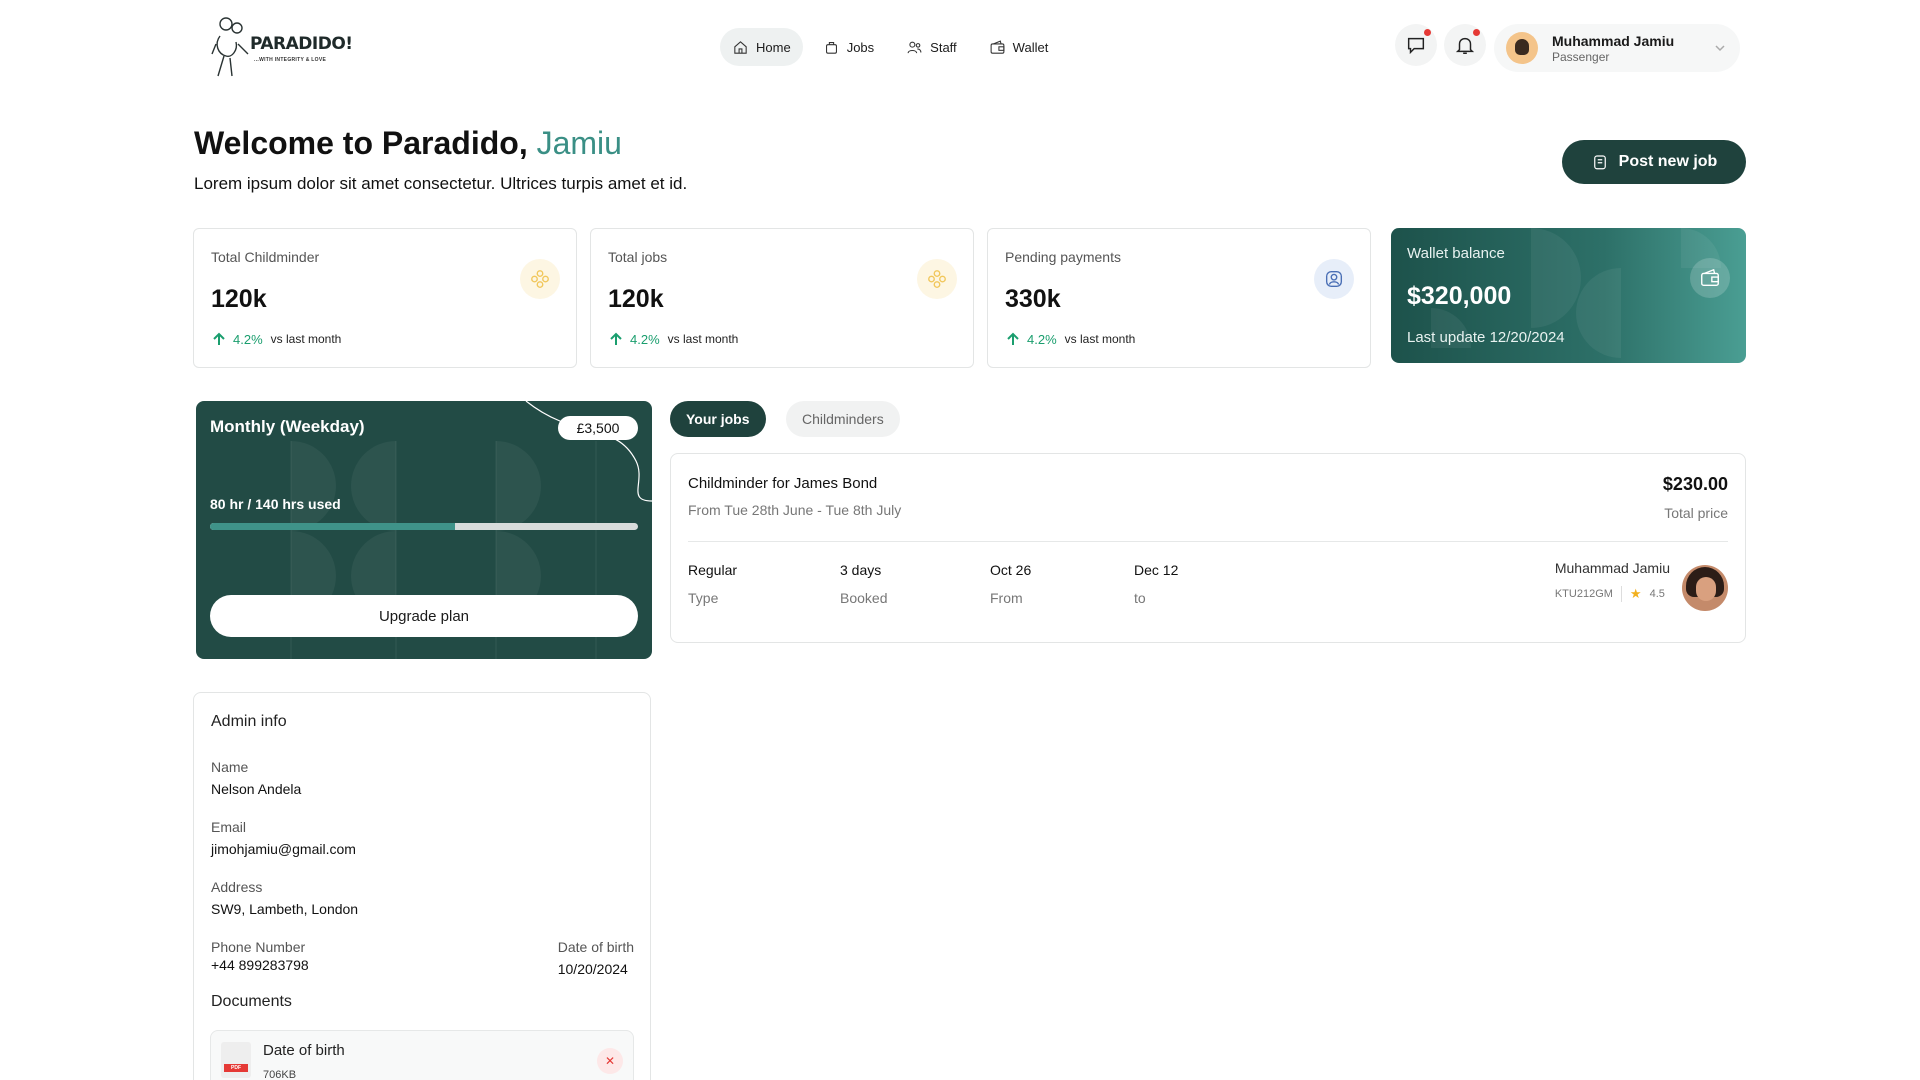  I want to click on nav-jobs: Jobs, so click(848, 47).